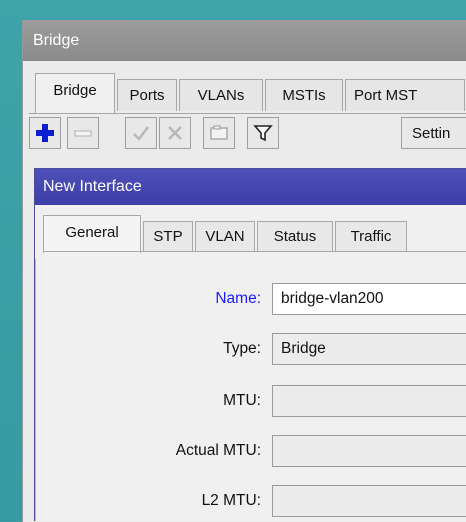  I want to click on disable-button, so click(175, 133).